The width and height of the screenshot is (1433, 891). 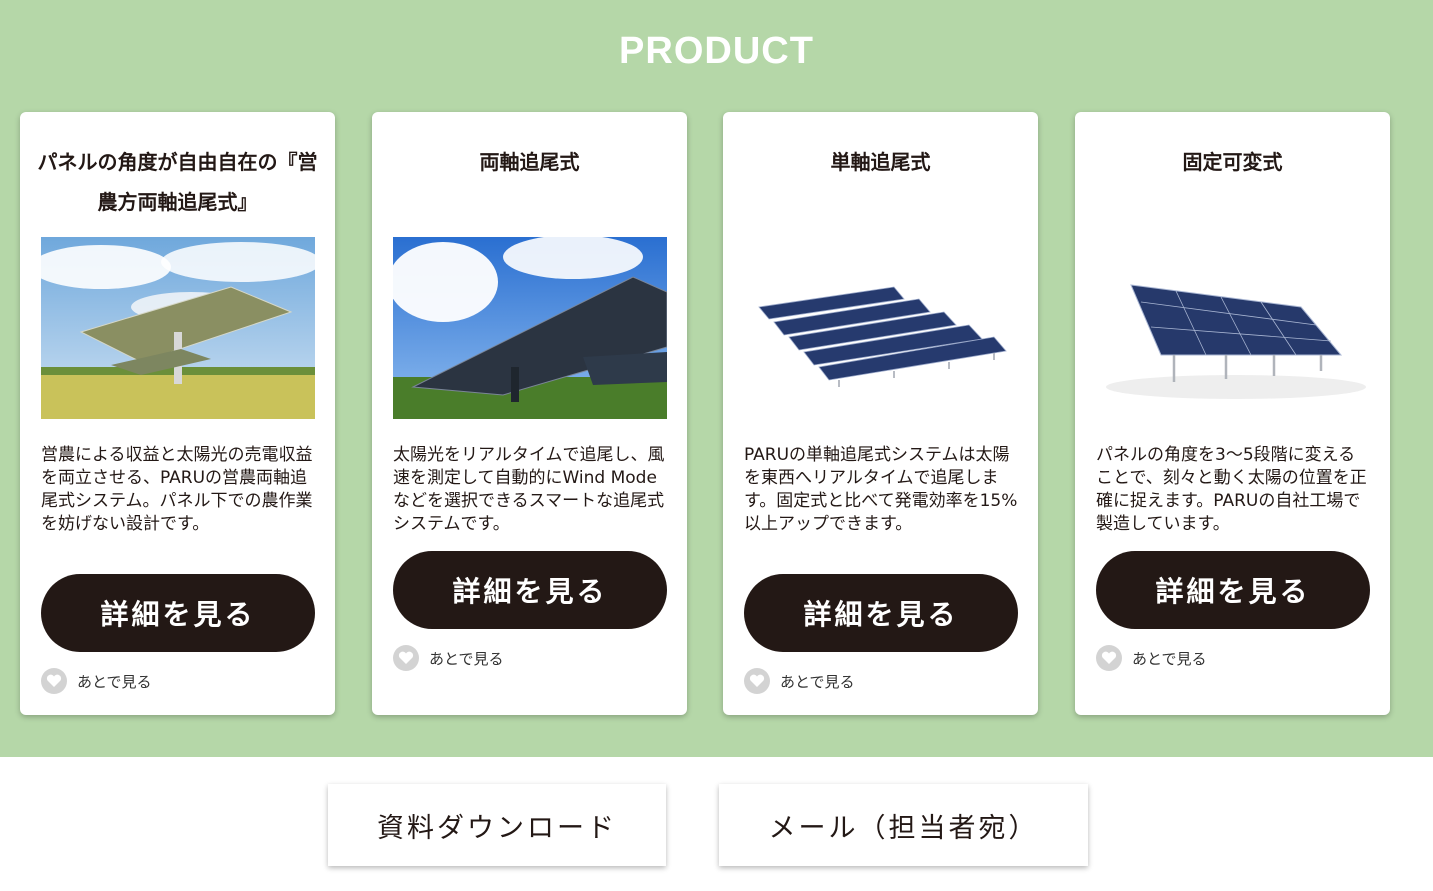 I want to click on dual-axis-solar-photo, so click(x=530, y=328).